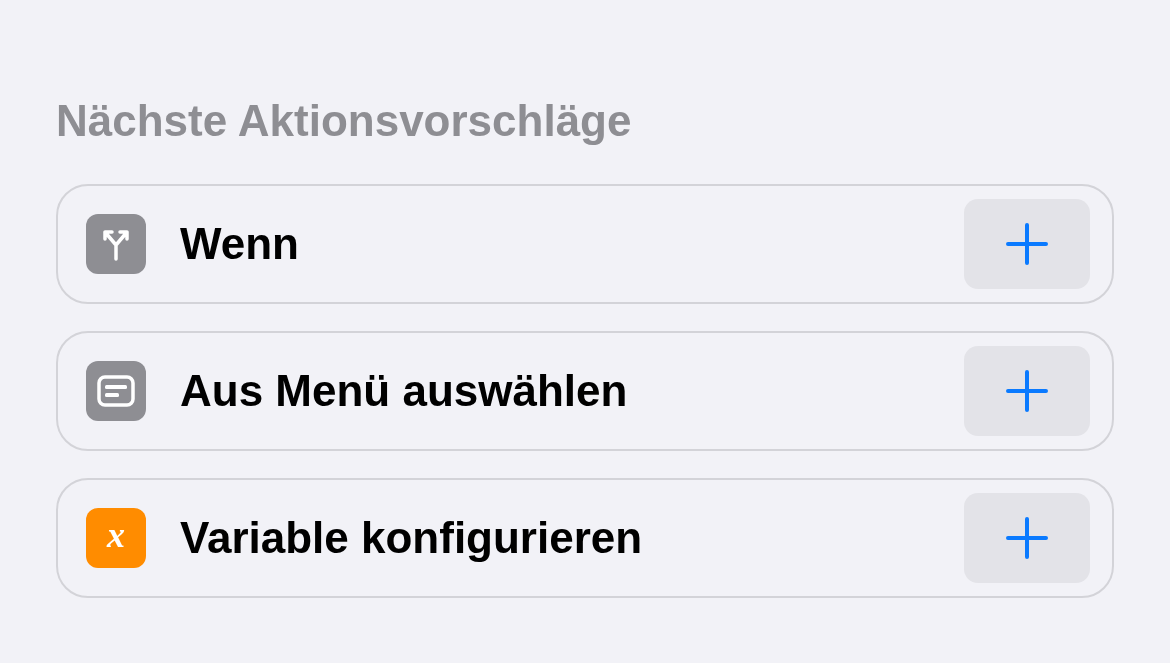  What do you see at coordinates (344, 121) in the screenshot?
I see `section-title: Nächste Aktionsvorschläge` at bounding box center [344, 121].